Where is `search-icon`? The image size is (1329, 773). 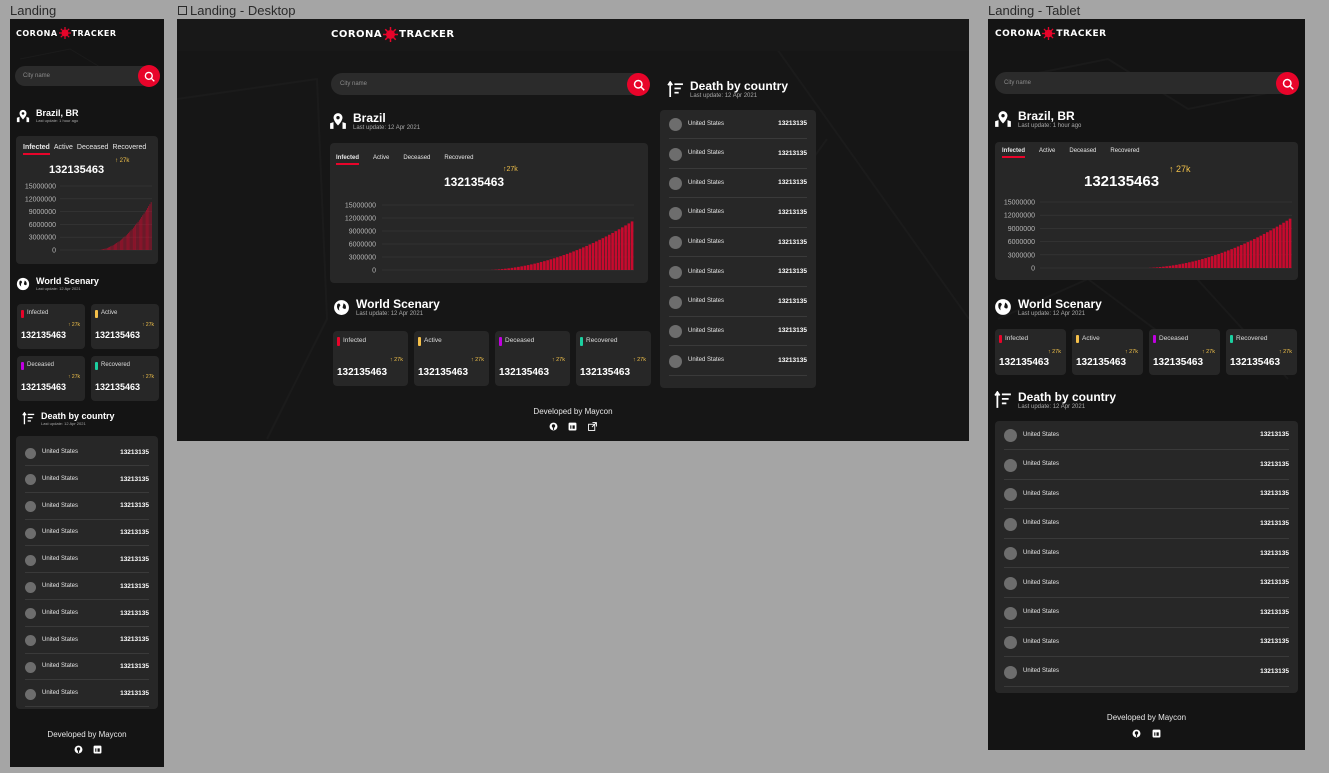
search-icon is located at coordinates (1288, 84).